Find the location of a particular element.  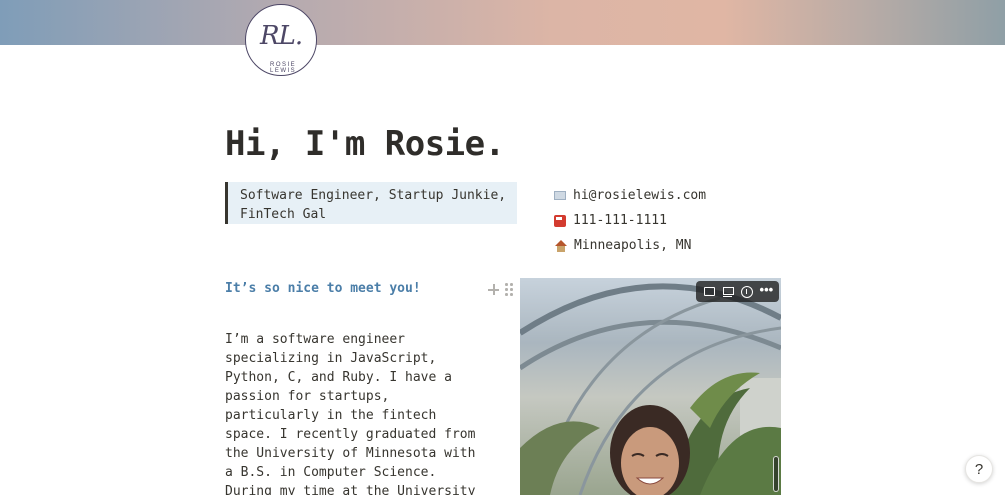

contact-phone: 111-111-1111 is located at coordinates (630, 220).